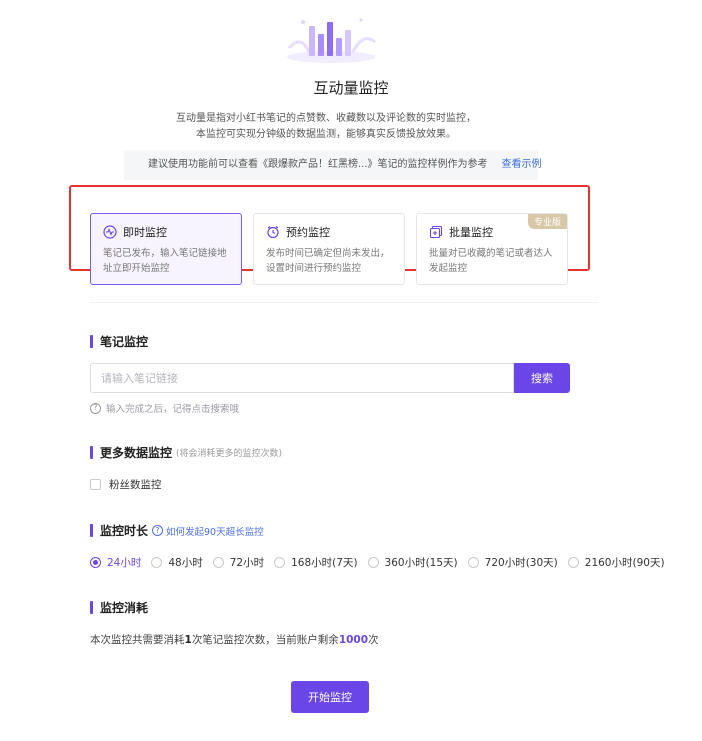  I want to click on note-link-input, so click(302, 378).